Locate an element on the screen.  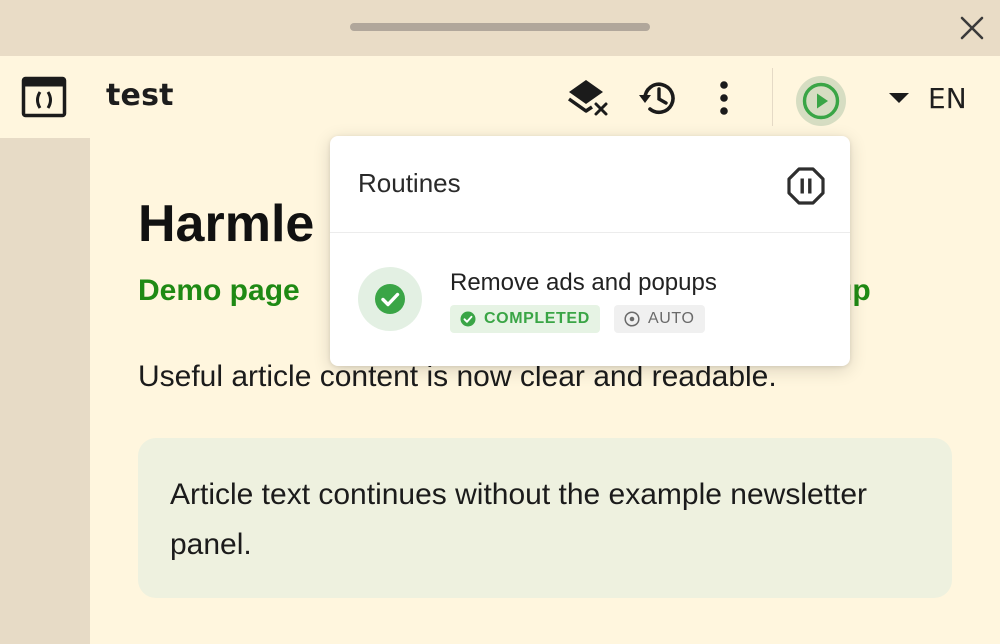
history-button is located at coordinates (658, 98).